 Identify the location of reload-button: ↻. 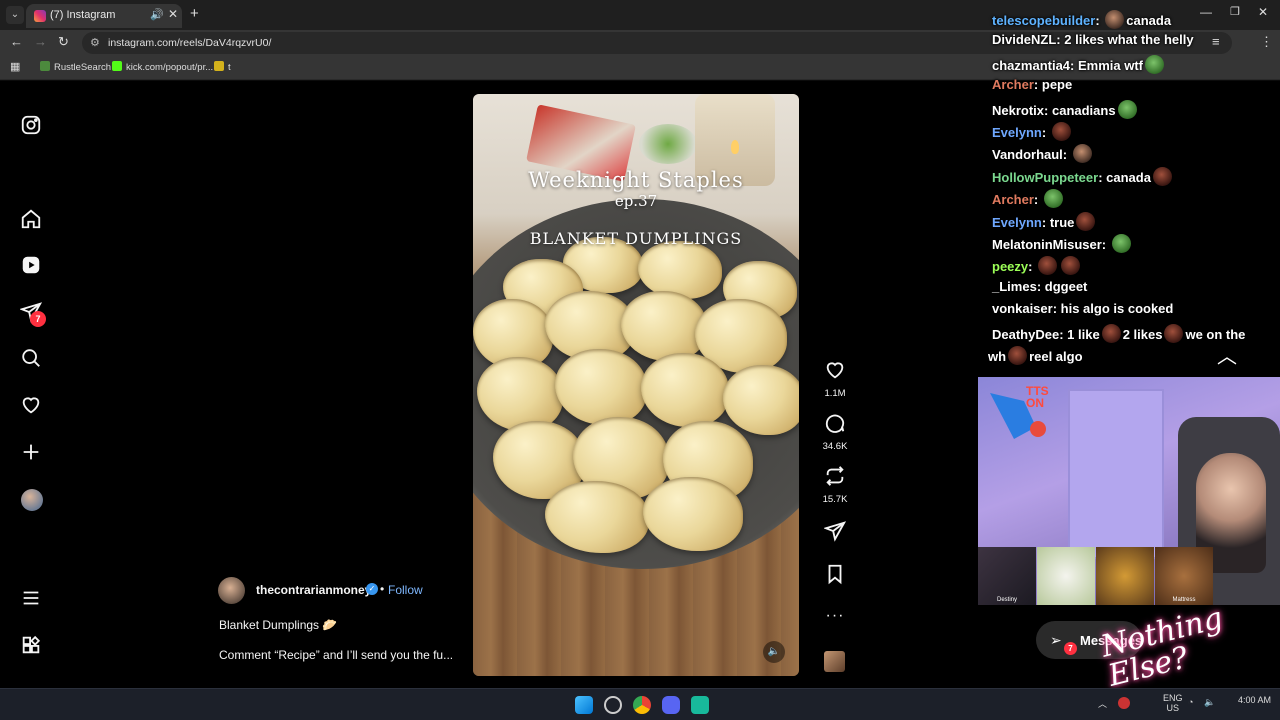
(63, 42).